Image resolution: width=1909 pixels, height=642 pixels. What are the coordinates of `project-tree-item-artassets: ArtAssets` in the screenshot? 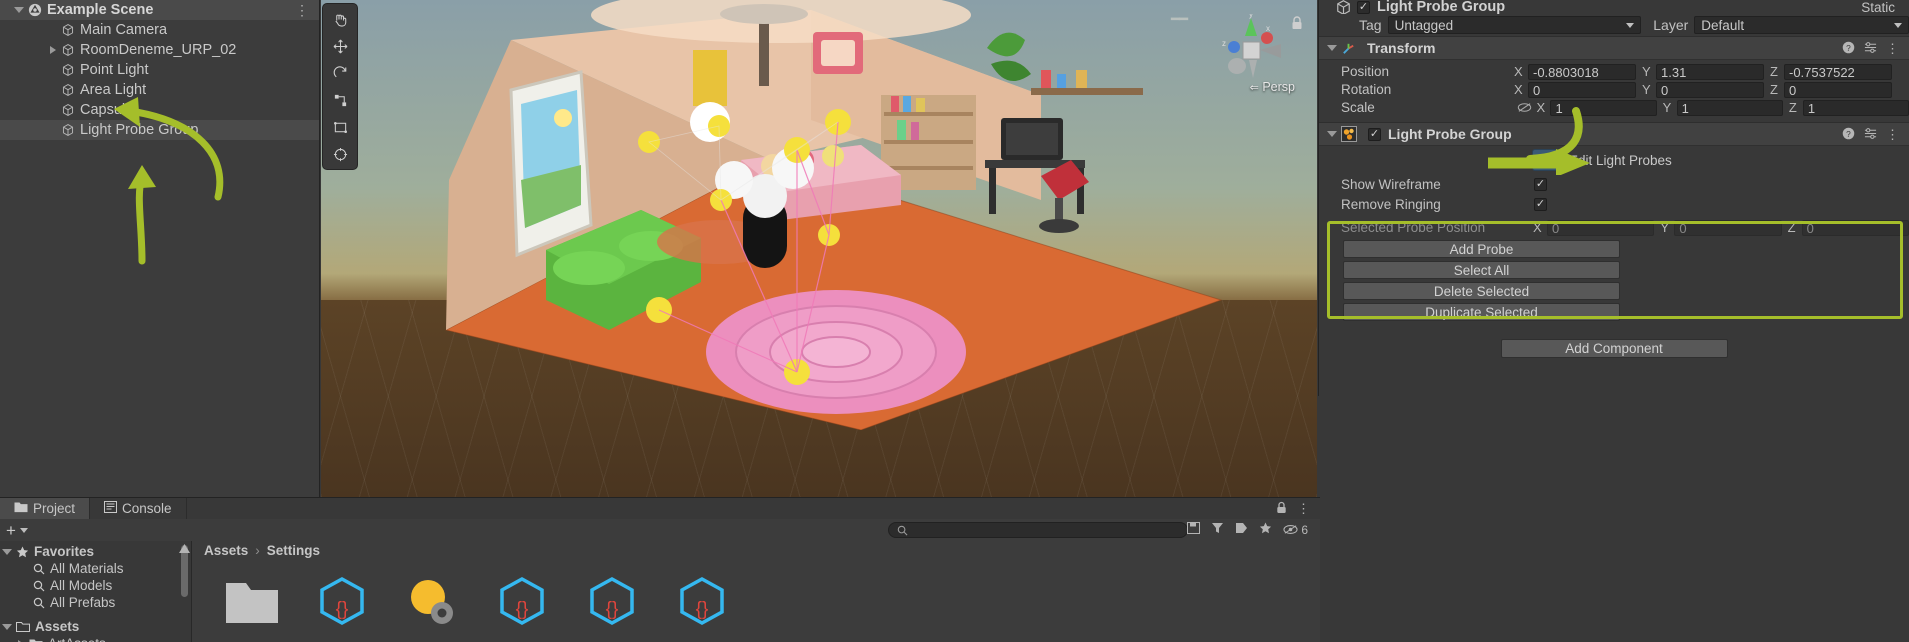 It's located at (95, 638).